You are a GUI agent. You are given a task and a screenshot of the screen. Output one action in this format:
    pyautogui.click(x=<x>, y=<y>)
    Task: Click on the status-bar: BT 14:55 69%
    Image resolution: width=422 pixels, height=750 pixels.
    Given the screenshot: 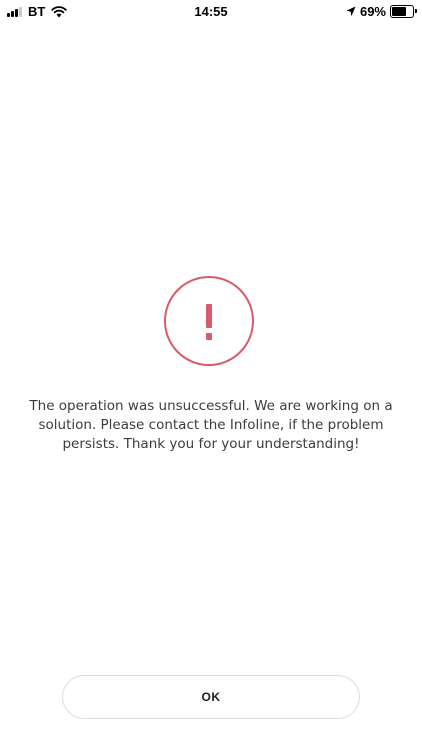 What is the action you would take?
    pyautogui.click(x=211, y=11)
    